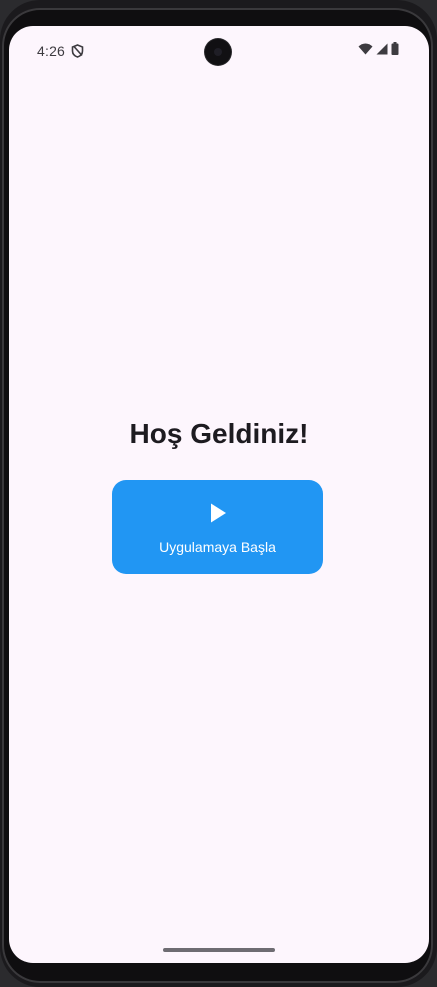  I want to click on play-icon, so click(218, 513).